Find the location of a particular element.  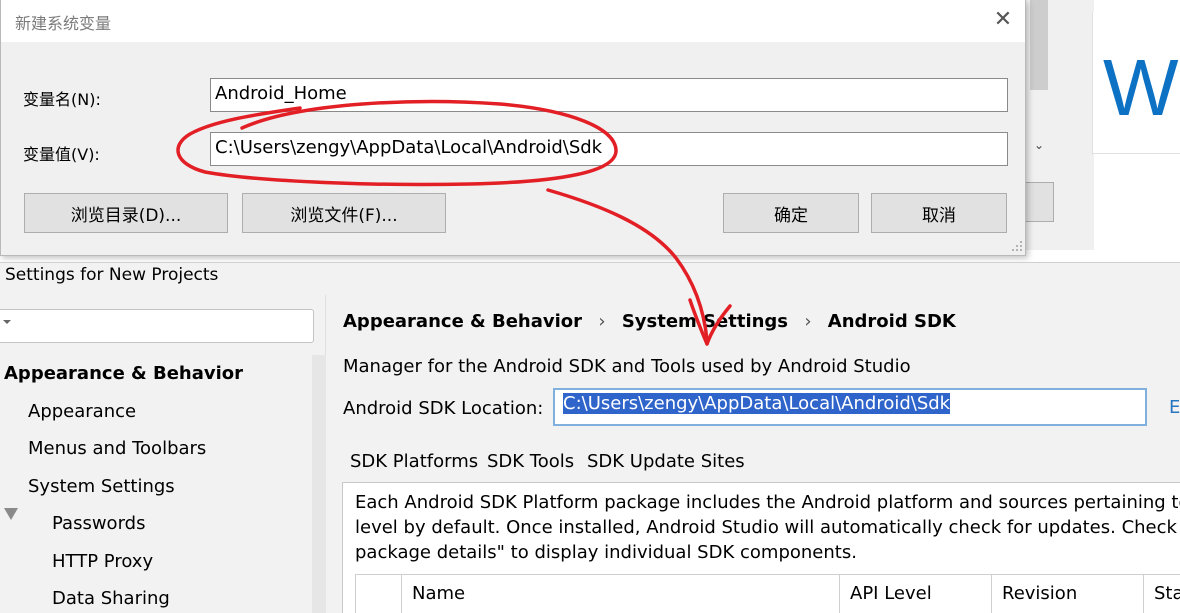

variable-value-label: 变量值(V): is located at coordinates (61, 154).